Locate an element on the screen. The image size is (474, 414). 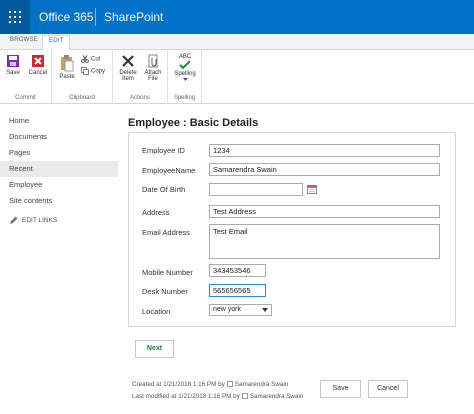
ribbon-save-button: Save is located at coordinates (13, 65).